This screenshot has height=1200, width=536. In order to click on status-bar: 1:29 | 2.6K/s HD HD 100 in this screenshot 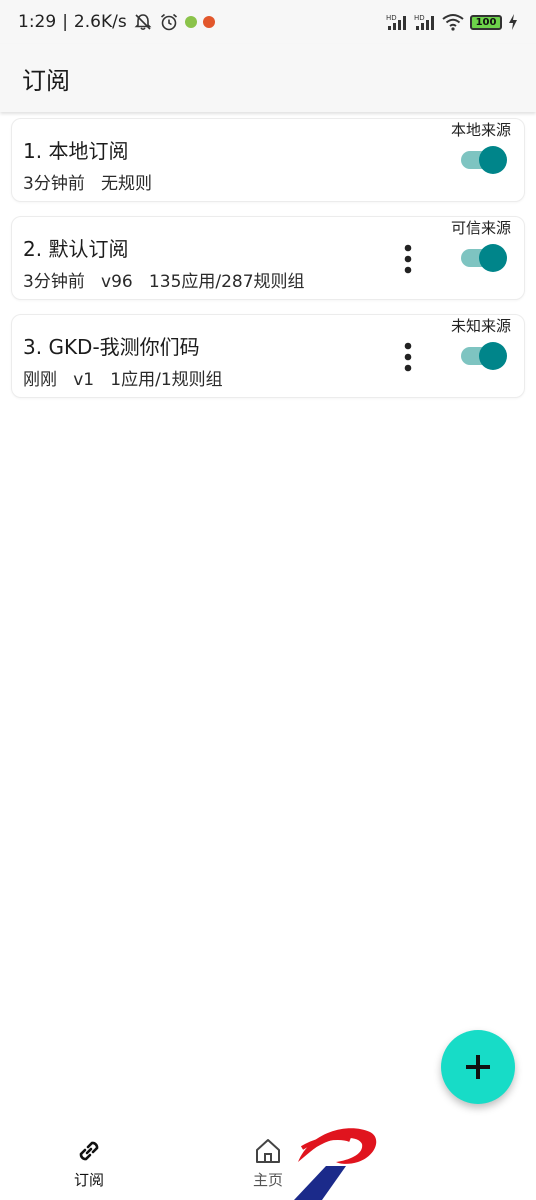, I will do `click(268, 22)`.